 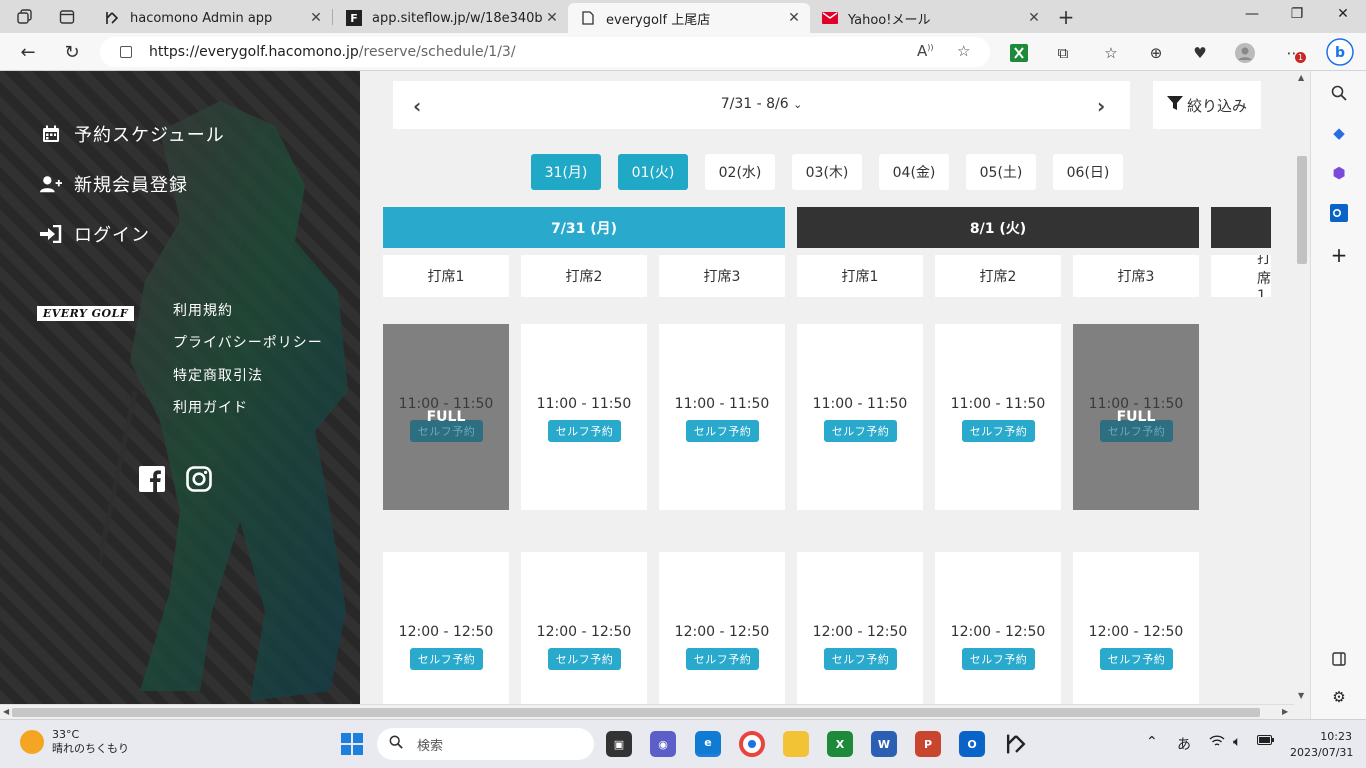 I want to click on footer-link-privacy: プライバシーポリシー, so click(x=248, y=342).